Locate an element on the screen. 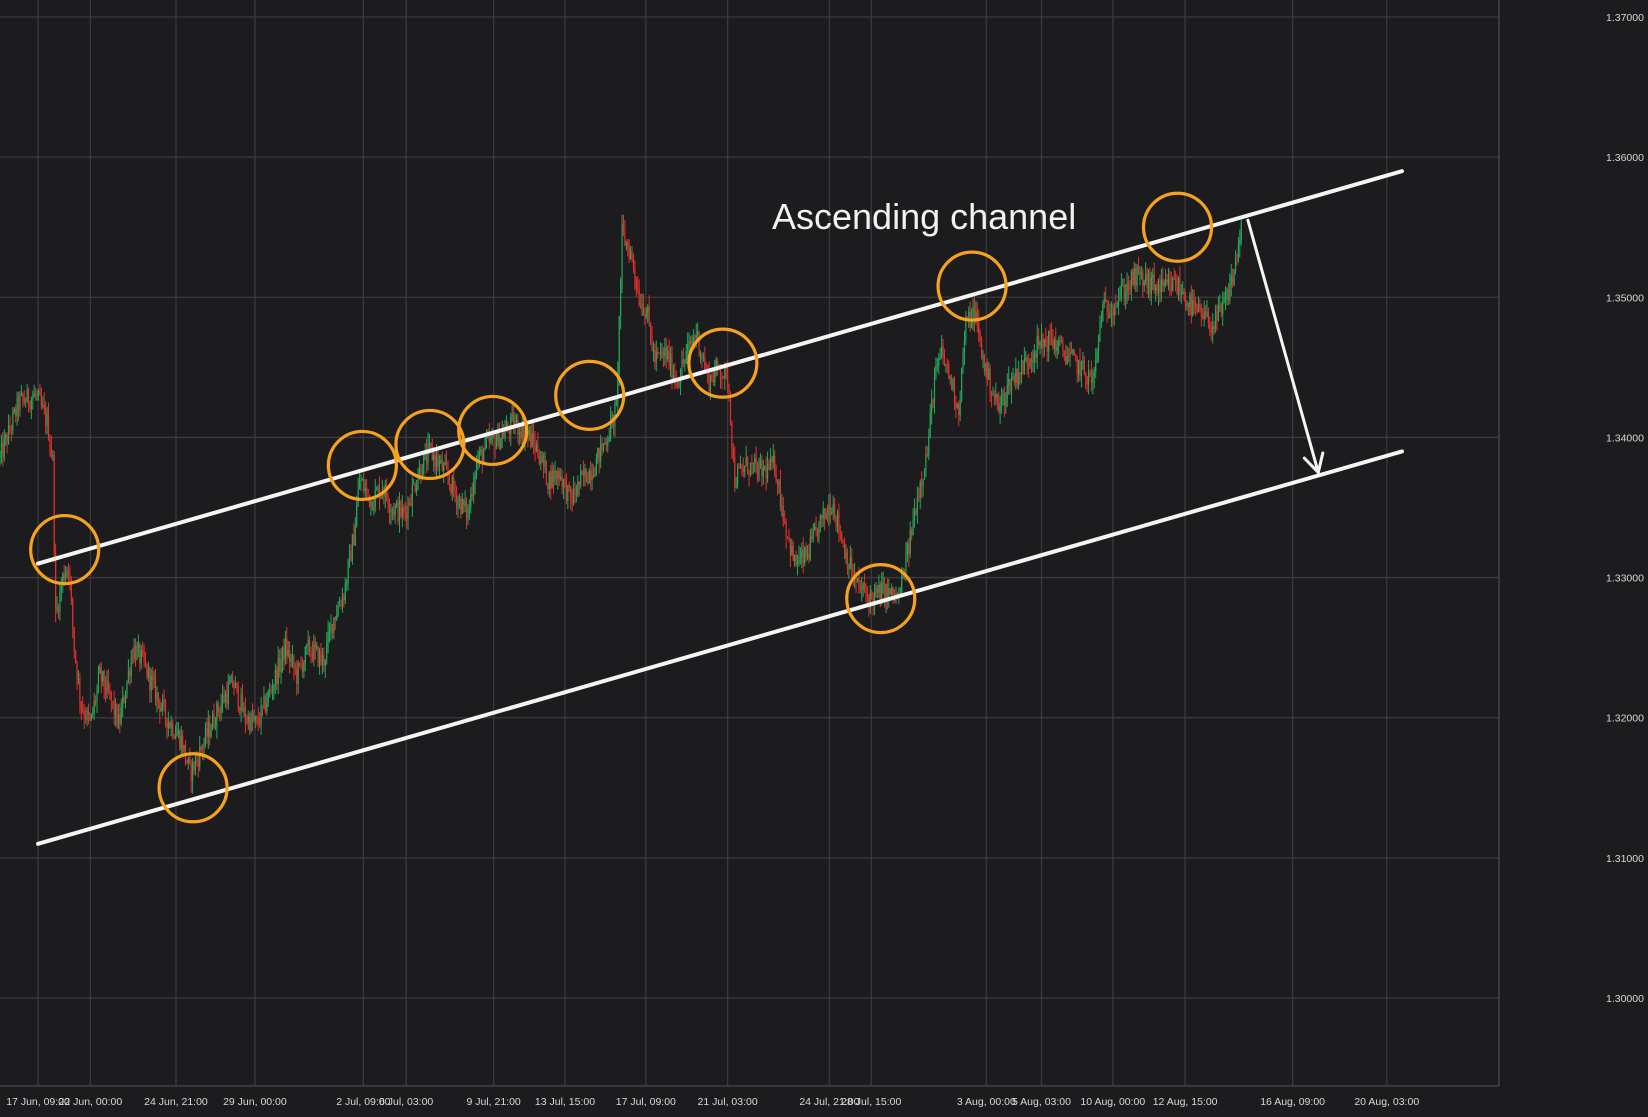 The height and width of the screenshot is (1117, 1648). x-tick-label: 29 Jun, 00:00 is located at coordinates (255, 1102).